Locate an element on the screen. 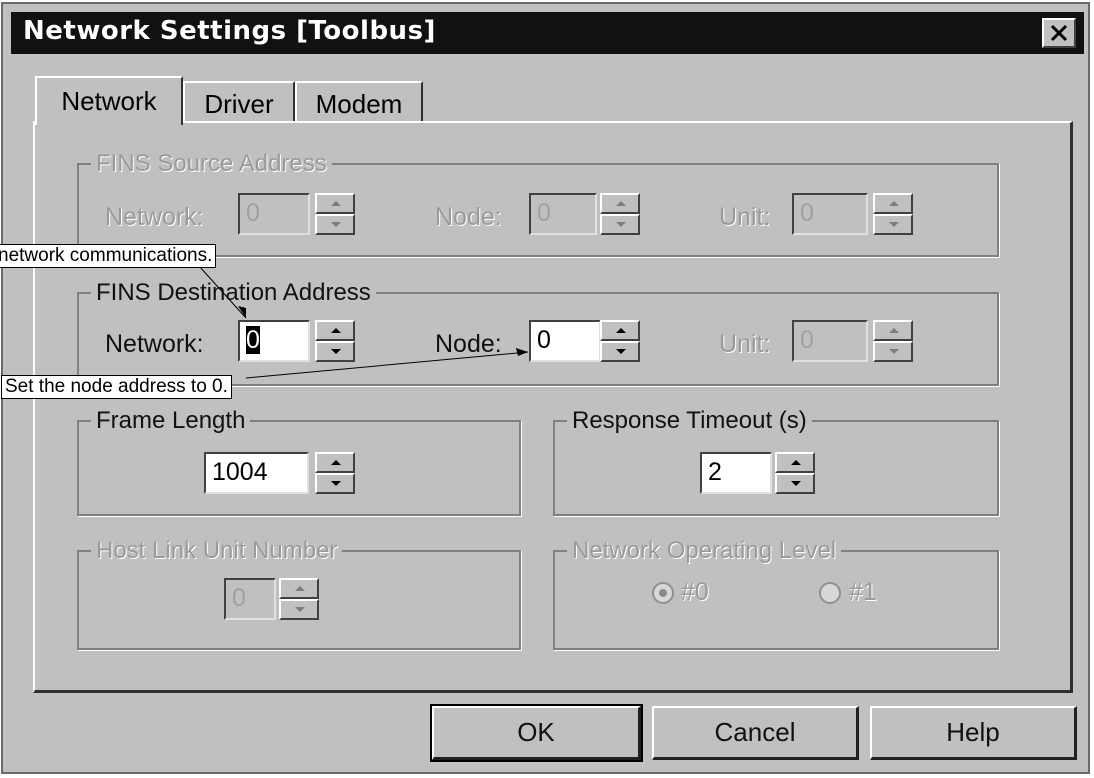  help-button: Help is located at coordinates (973, 733).